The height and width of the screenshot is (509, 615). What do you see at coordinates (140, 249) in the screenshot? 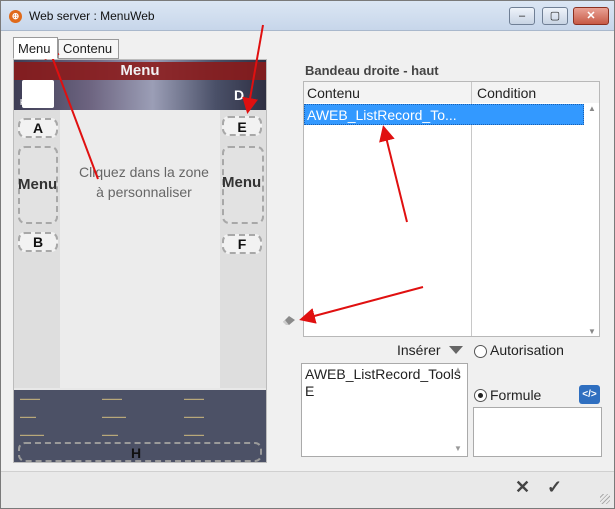
I see `center-zone` at bounding box center [140, 249].